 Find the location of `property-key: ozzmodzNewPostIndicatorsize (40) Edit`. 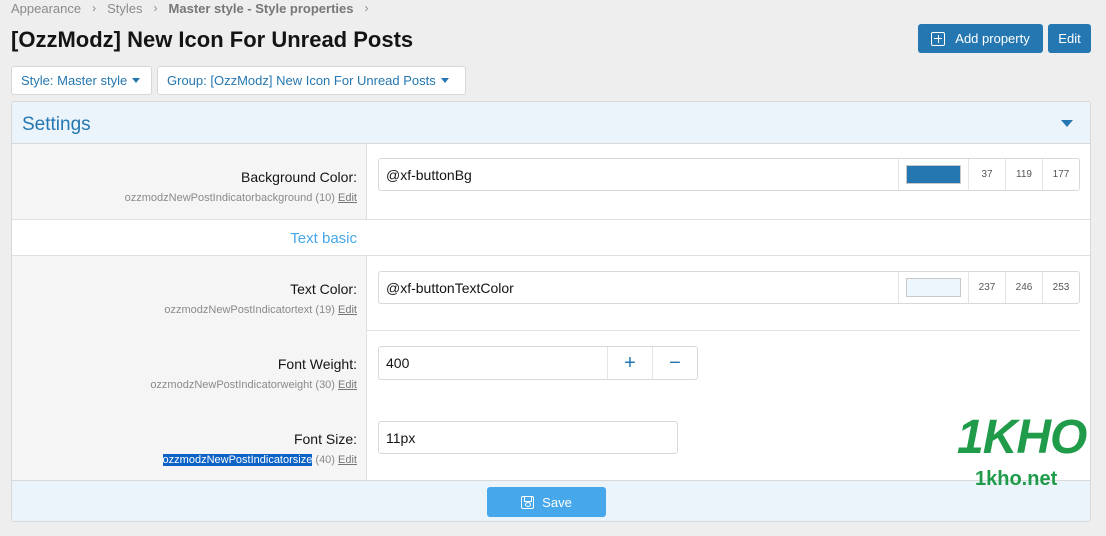

property-key: ozzmodzNewPostIndicatorsize (40) Edit is located at coordinates (184, 460).